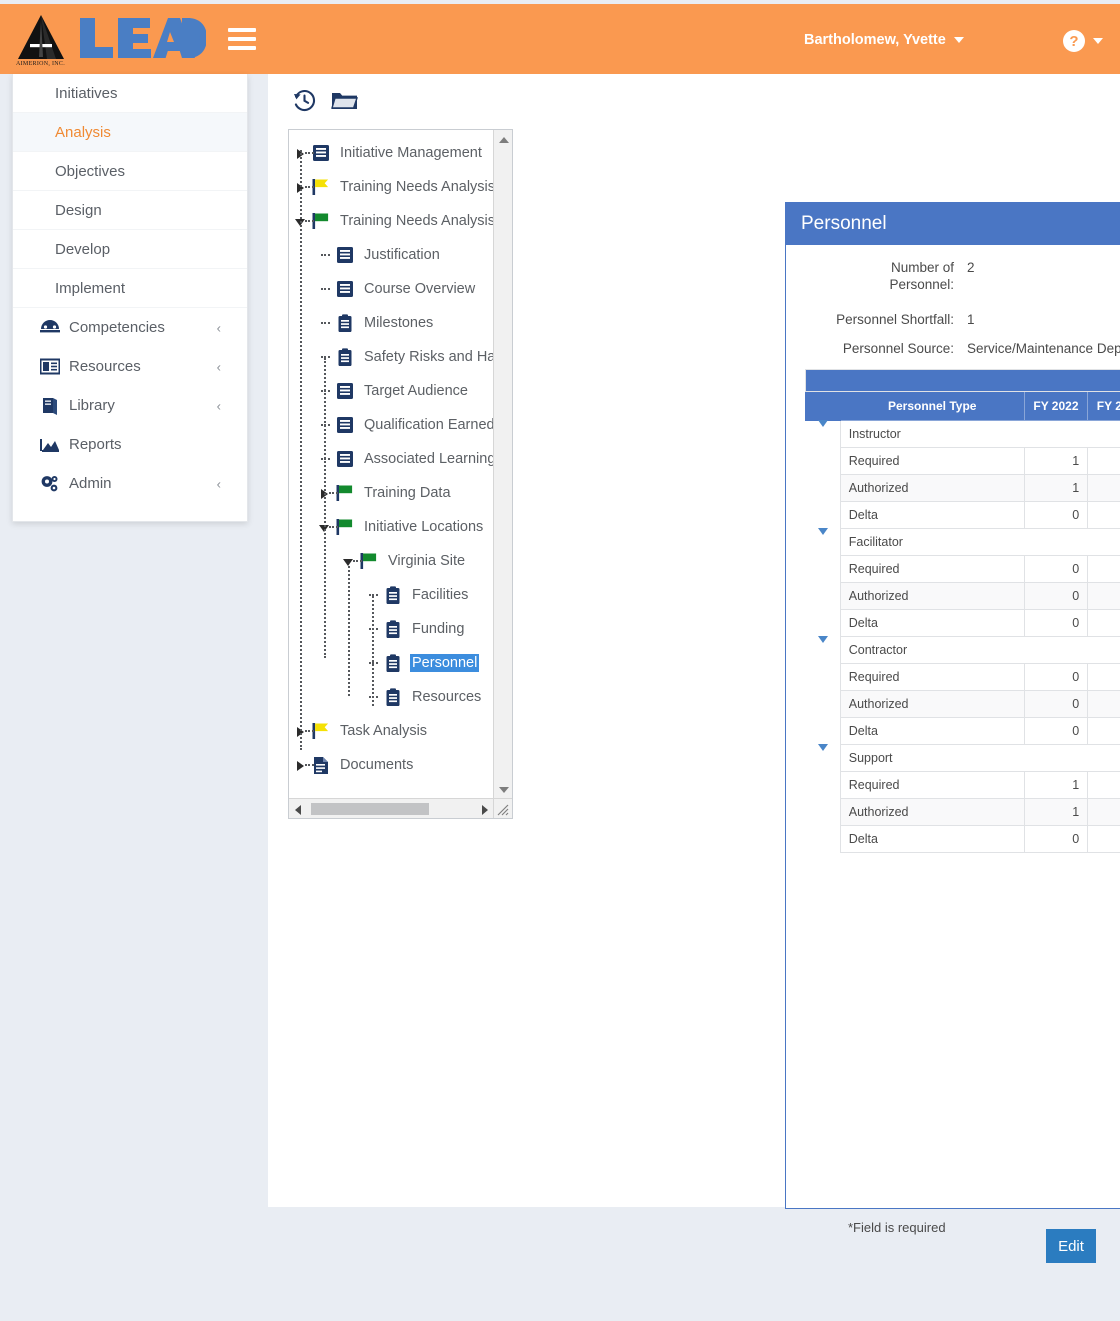 Image resolution: width=1120 pixels, height=1321 pixels. What do you see at coordinates (50, 406) in the screenshot?
I see `library-icon` at bounding box center [50, 406].